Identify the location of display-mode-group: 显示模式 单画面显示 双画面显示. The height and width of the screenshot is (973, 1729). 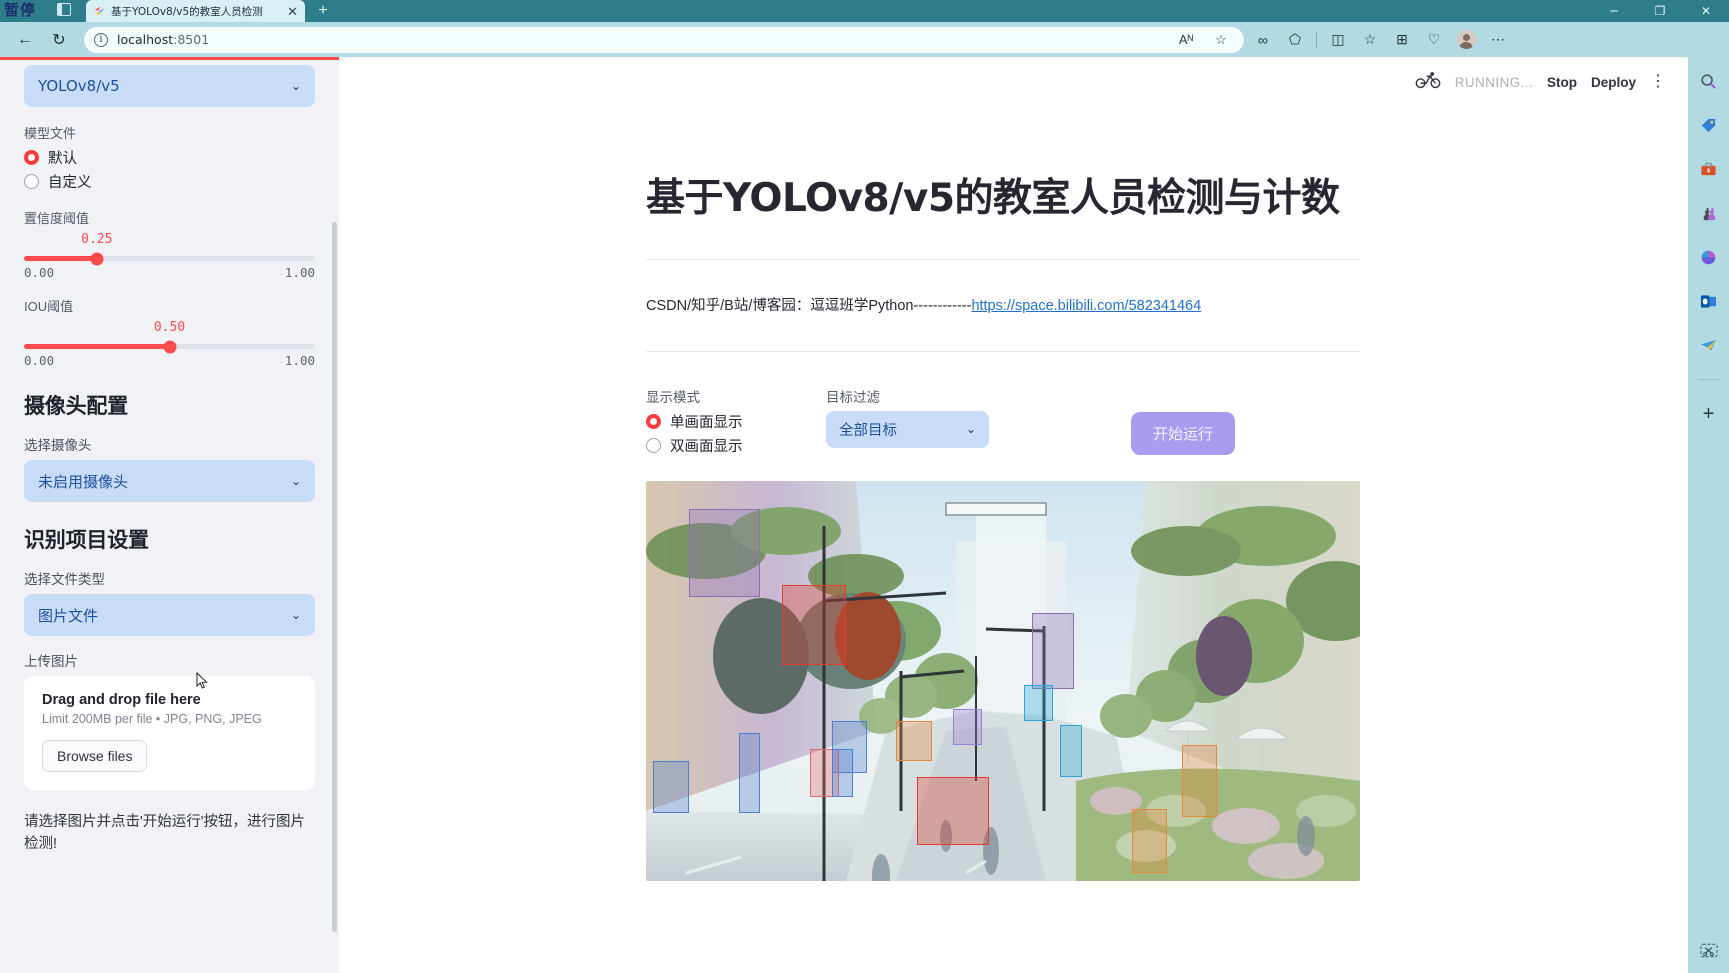
(736, 422).